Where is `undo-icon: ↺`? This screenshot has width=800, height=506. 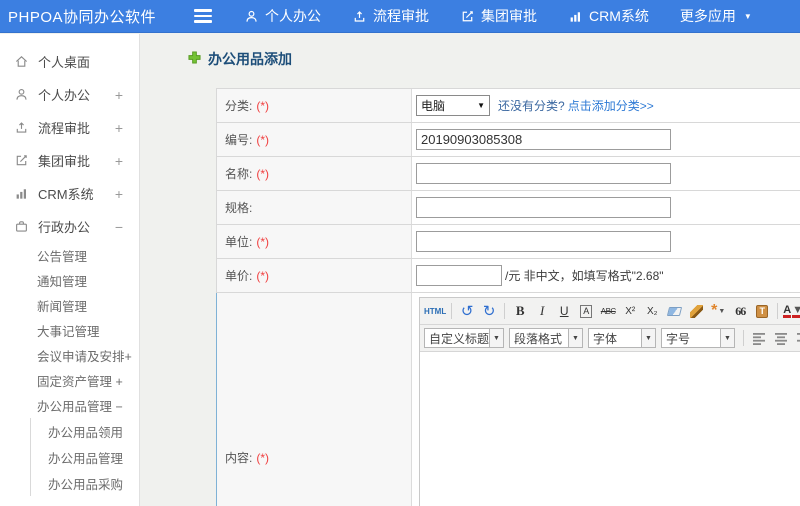
undo-icon: ↺ is located at coordinates (467, 311).